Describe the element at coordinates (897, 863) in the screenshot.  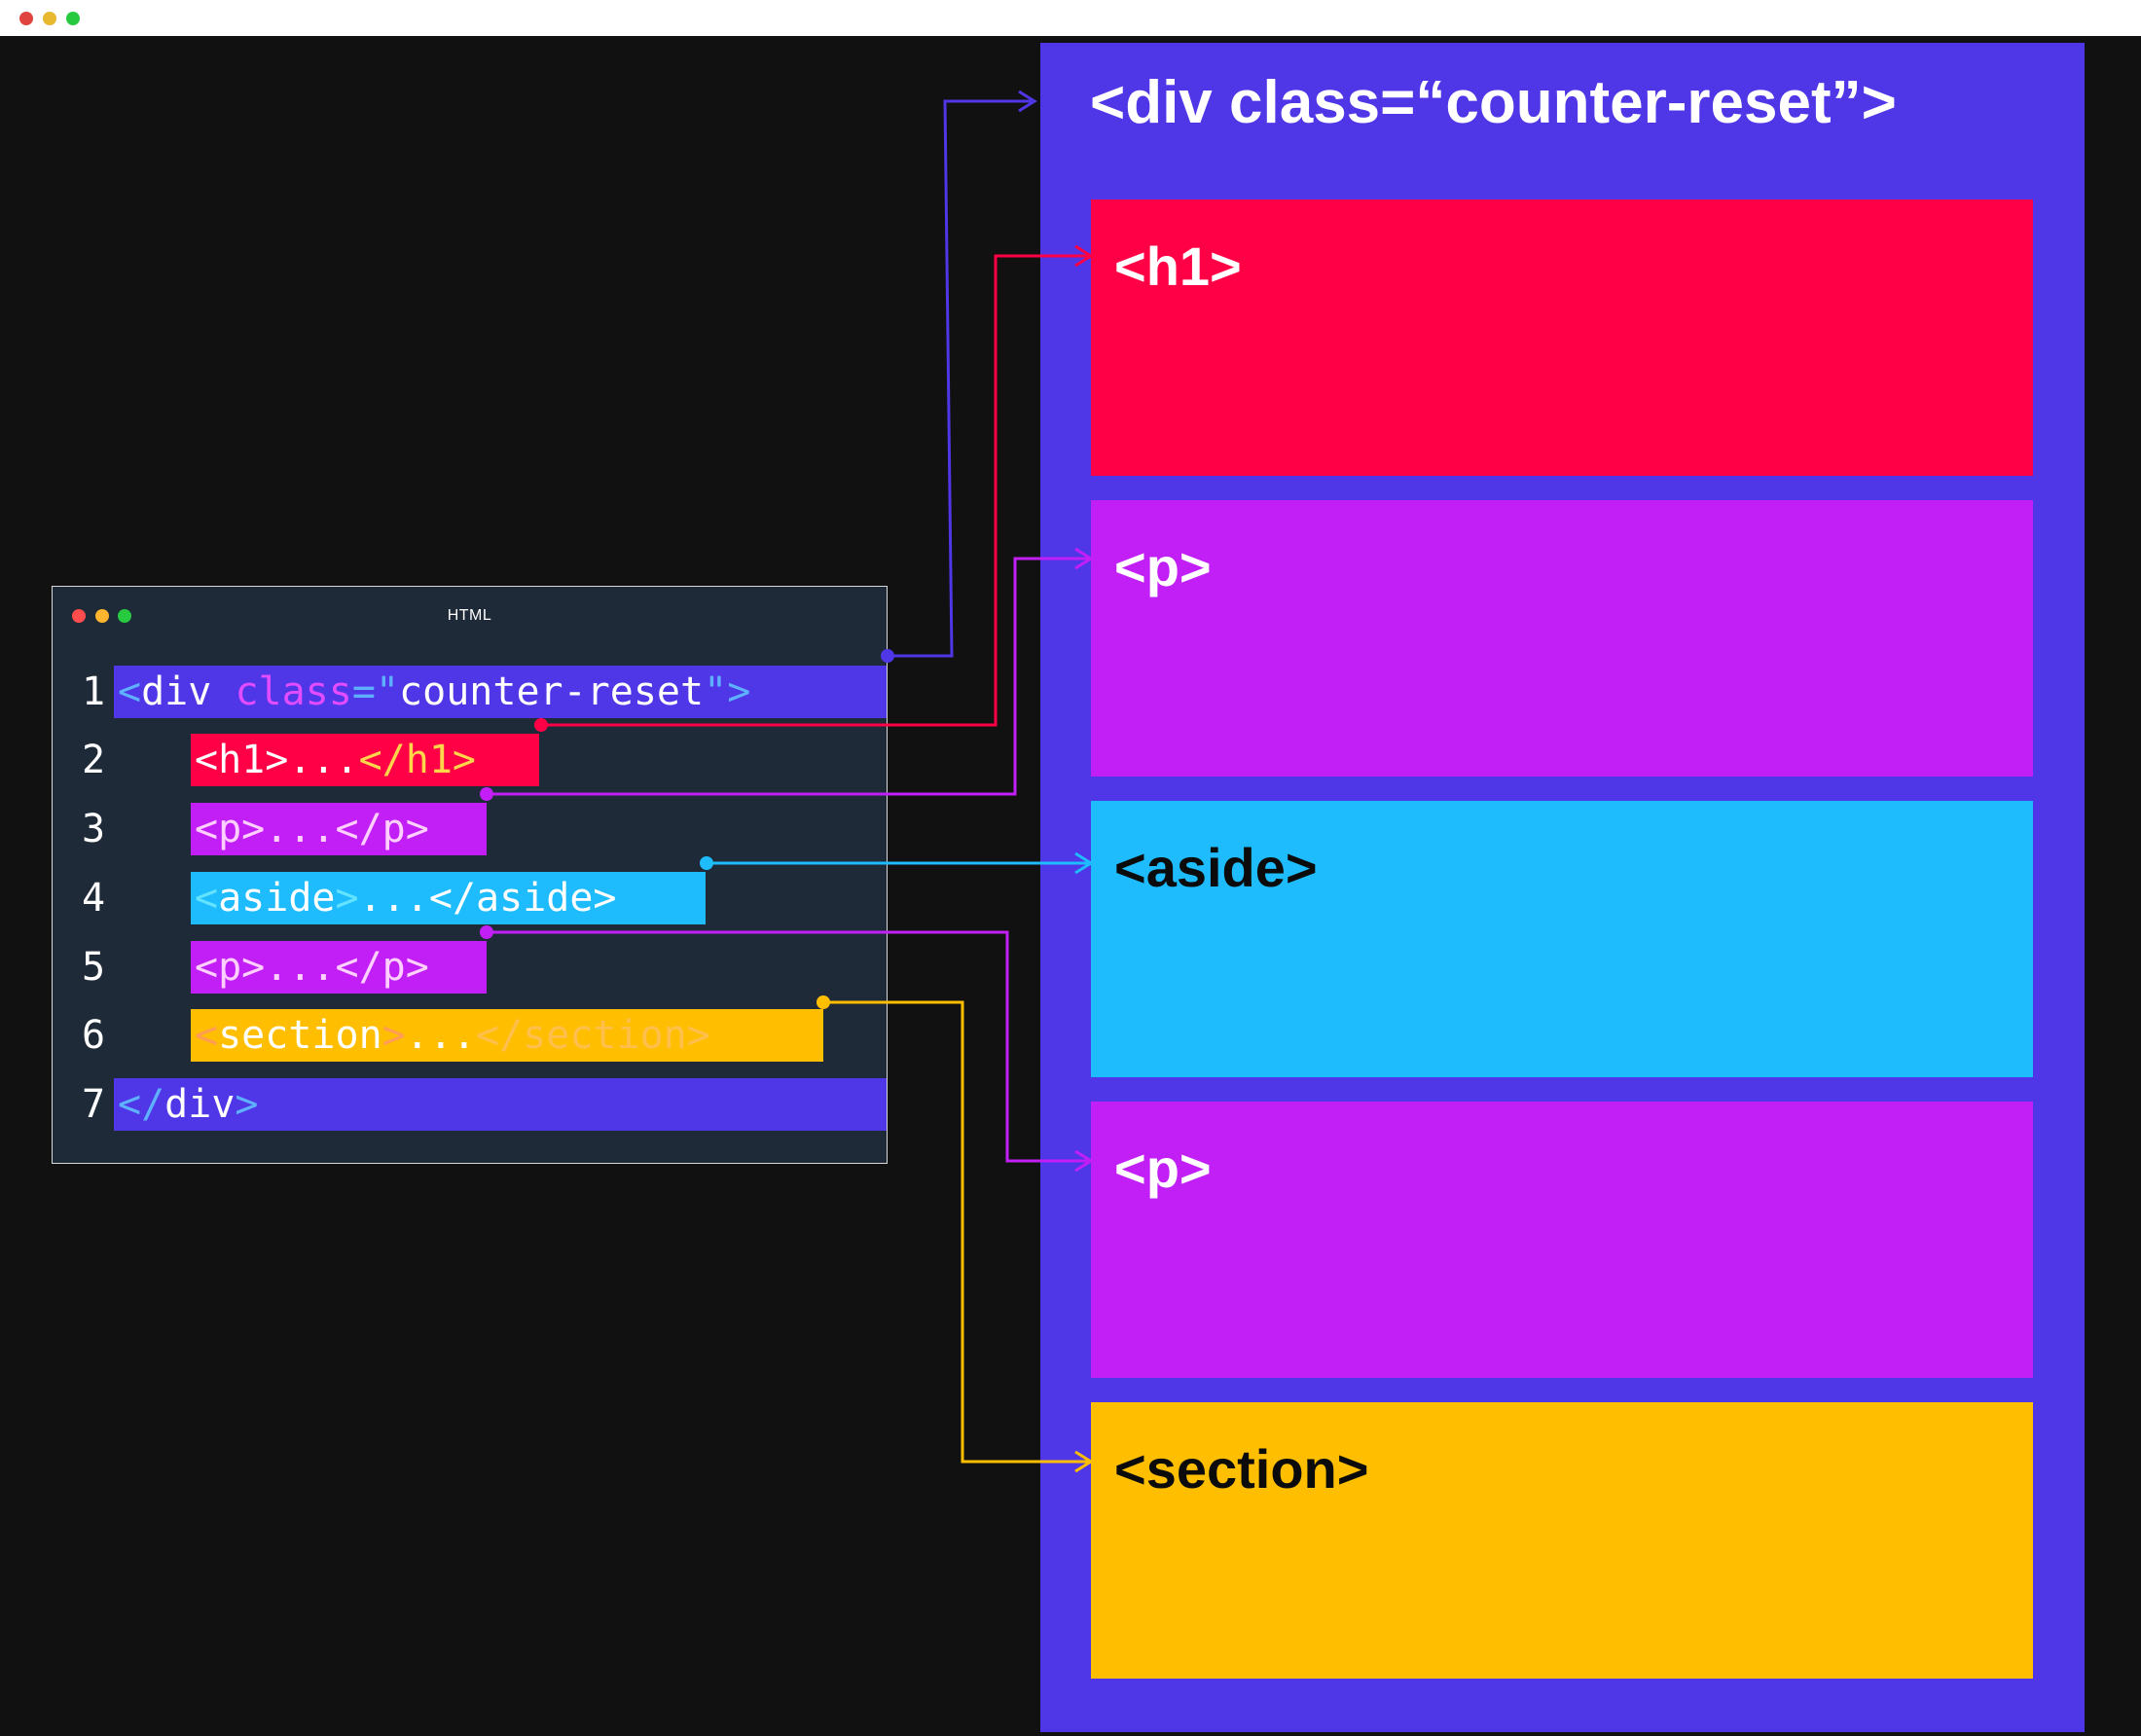
I see `aside-connector-arrow` at that location.